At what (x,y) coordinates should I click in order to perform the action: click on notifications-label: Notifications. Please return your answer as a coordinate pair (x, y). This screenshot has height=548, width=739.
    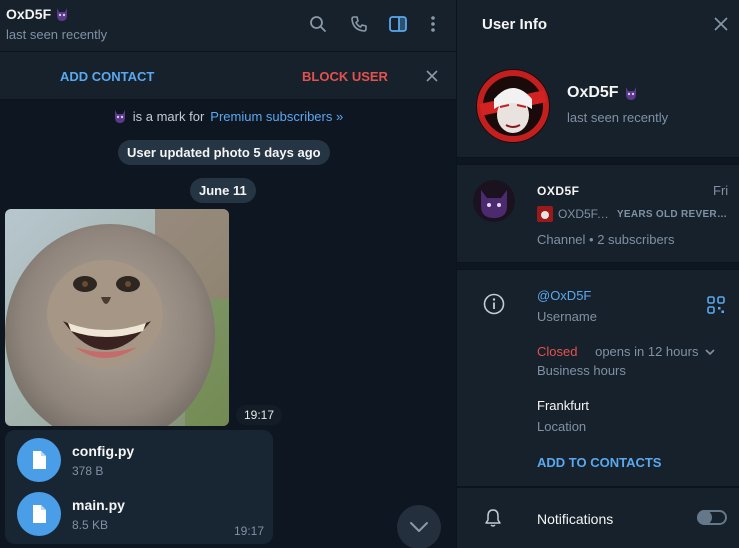
    Looking at the image, I should click on (575, 519).